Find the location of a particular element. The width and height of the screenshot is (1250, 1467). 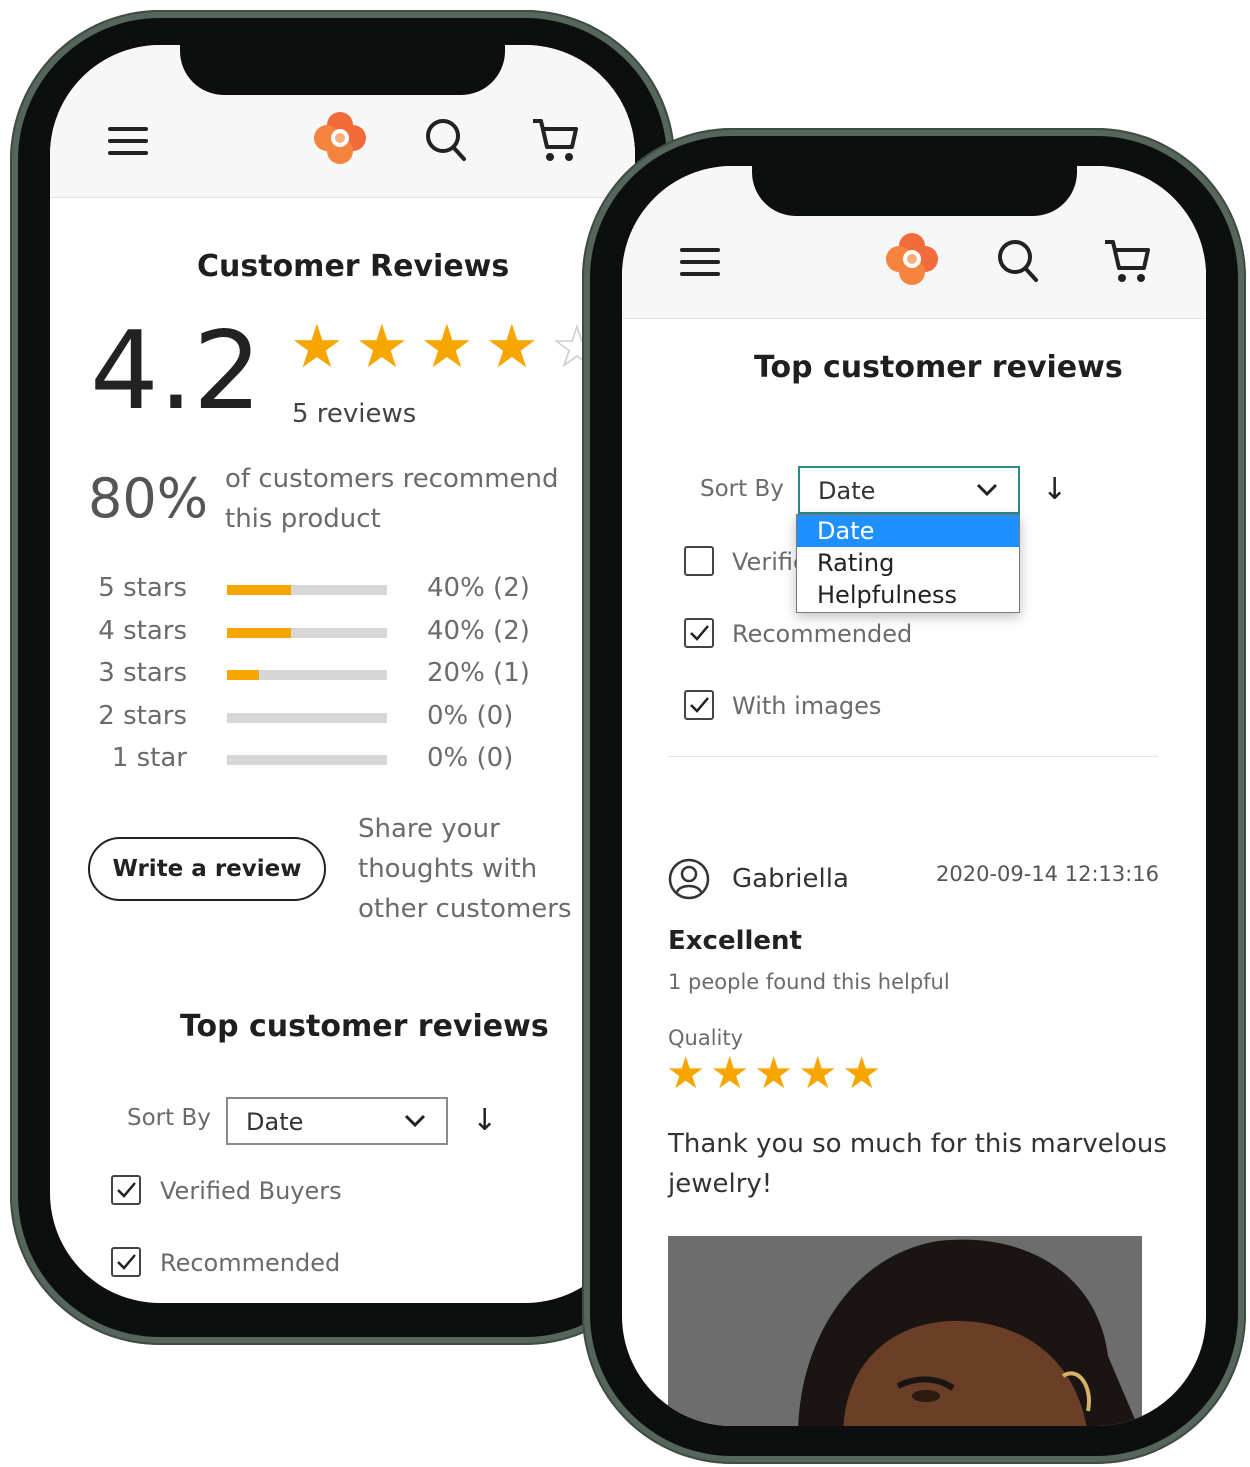

sort-dropdown-menu: Date Rating Helpfulness is located at coordinates (908, 563).